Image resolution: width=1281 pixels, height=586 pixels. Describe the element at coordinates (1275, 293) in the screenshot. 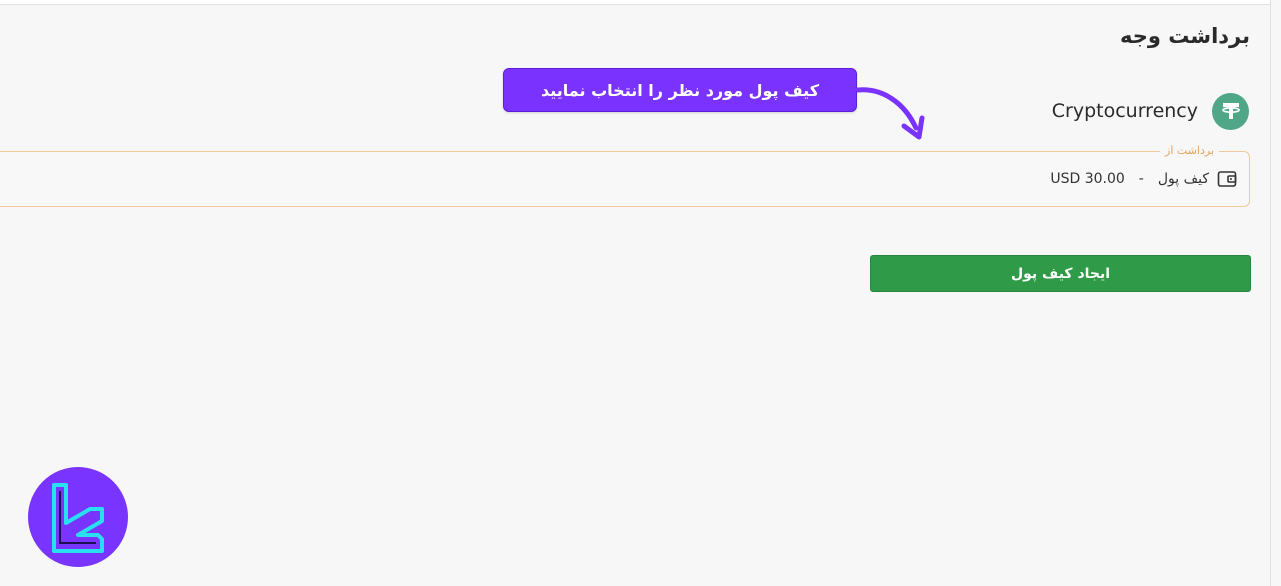

I see `right-scroll-rule` at that location.